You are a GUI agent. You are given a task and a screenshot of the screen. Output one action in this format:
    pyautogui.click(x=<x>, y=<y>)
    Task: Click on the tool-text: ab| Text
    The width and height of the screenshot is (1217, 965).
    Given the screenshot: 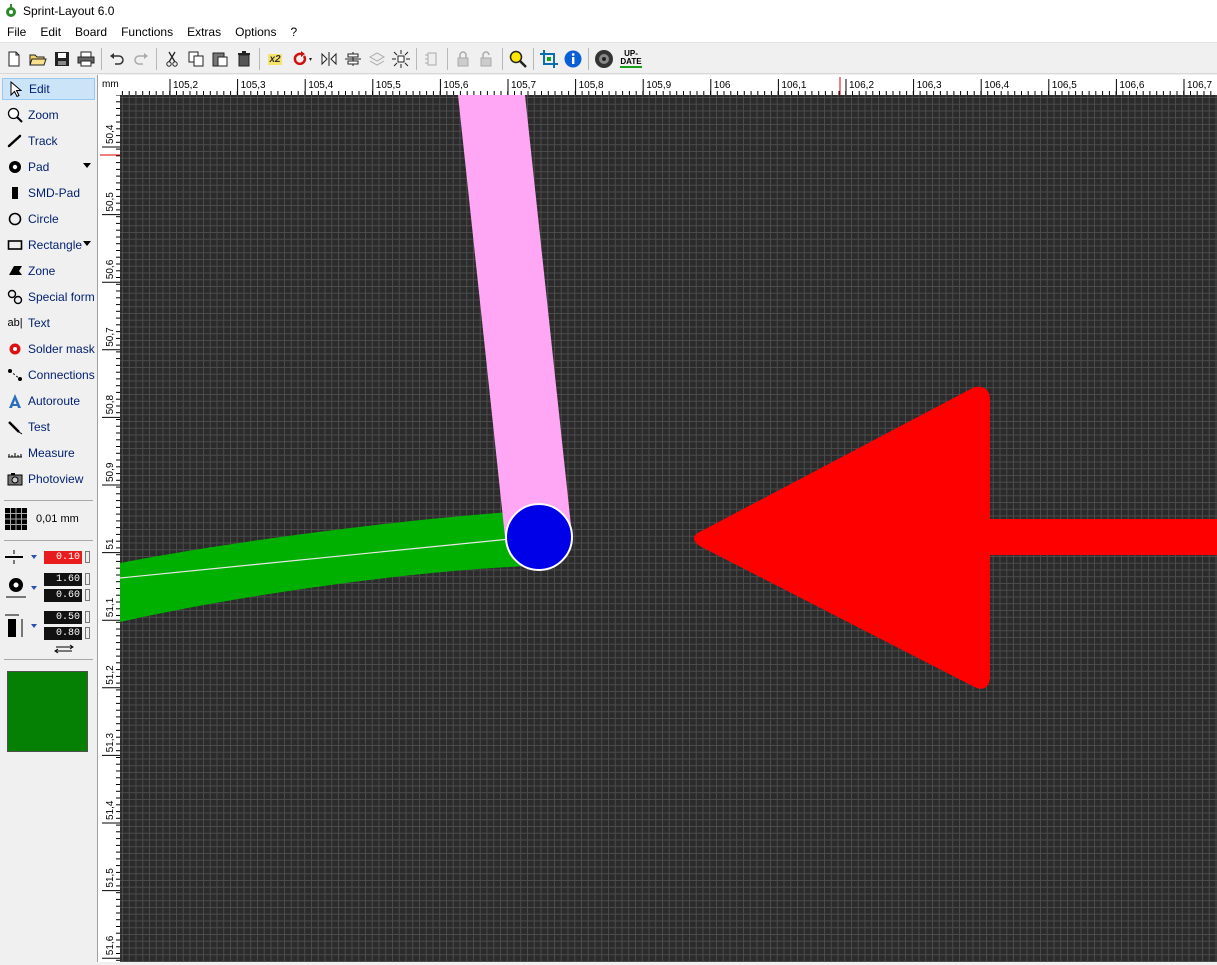 What is the action you would take?
    pyautogui.click(x=48, y=323)
    